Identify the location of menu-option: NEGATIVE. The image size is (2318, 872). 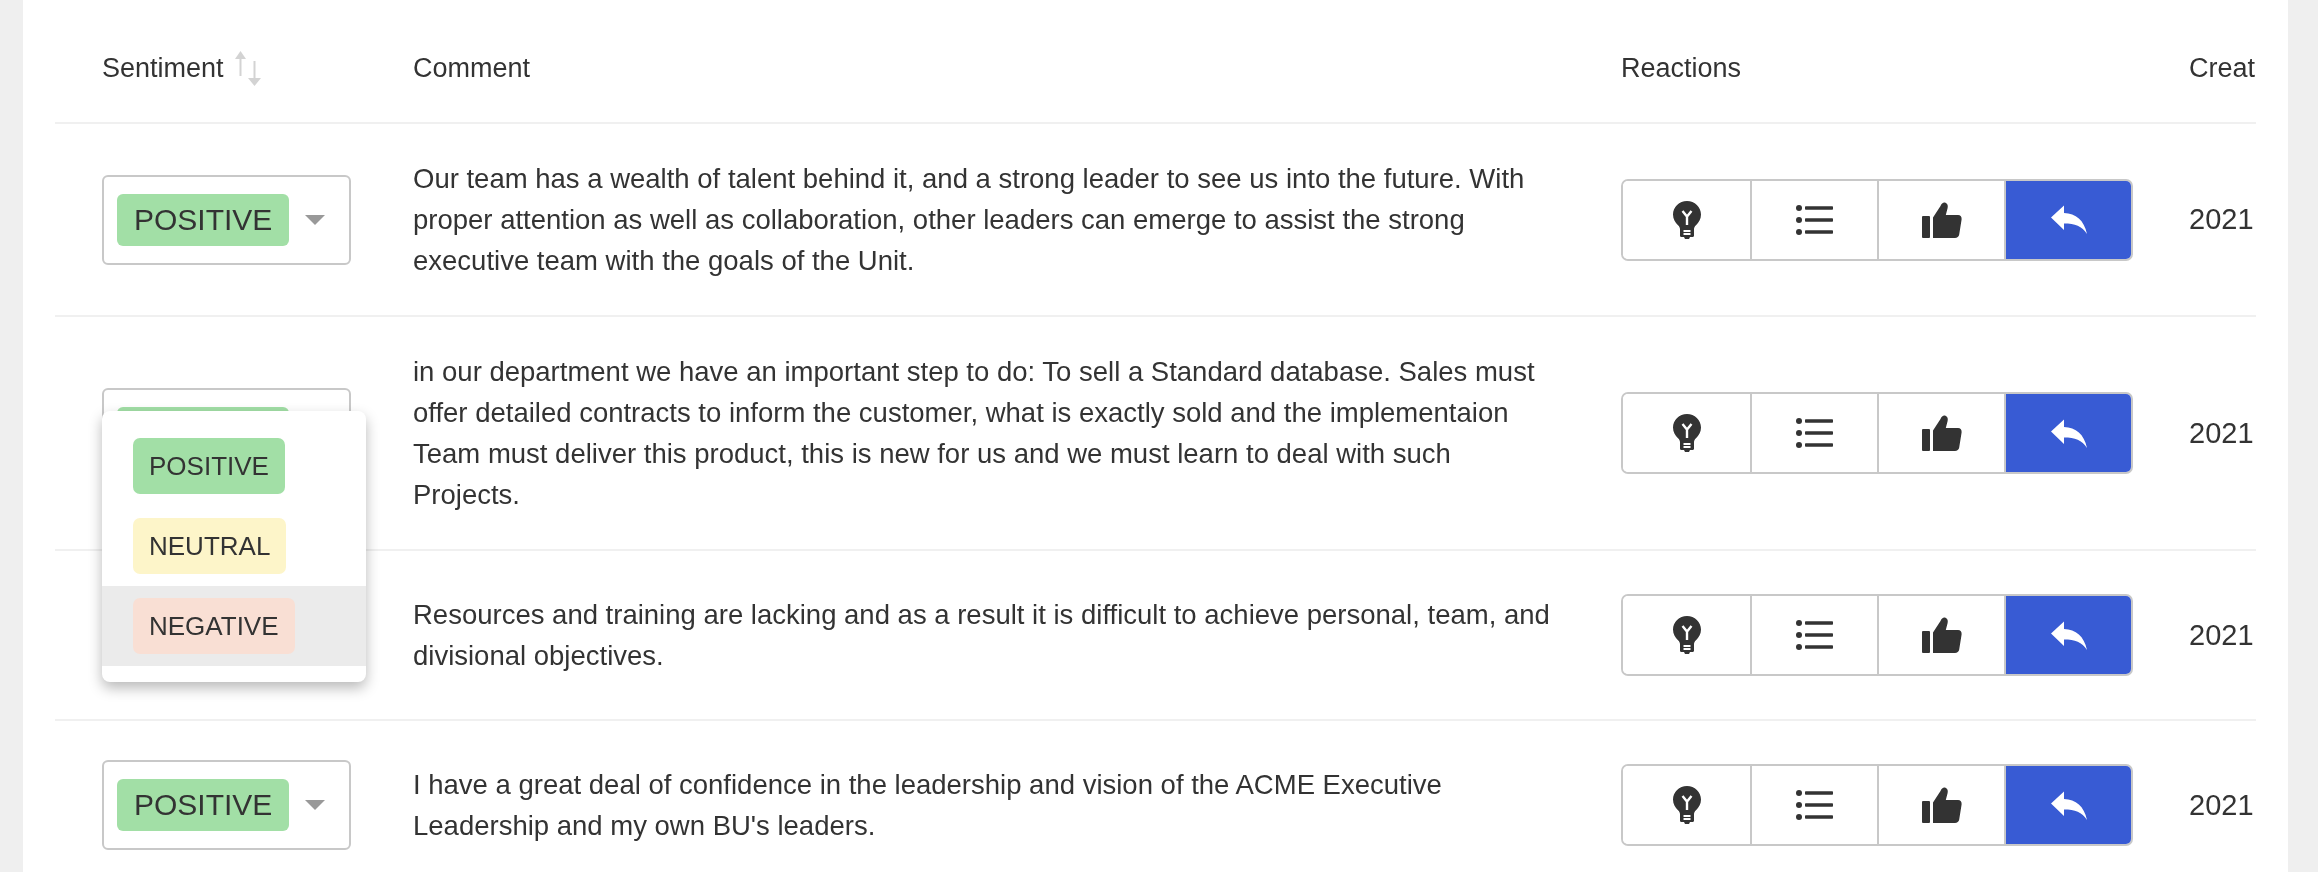
(234, 626).